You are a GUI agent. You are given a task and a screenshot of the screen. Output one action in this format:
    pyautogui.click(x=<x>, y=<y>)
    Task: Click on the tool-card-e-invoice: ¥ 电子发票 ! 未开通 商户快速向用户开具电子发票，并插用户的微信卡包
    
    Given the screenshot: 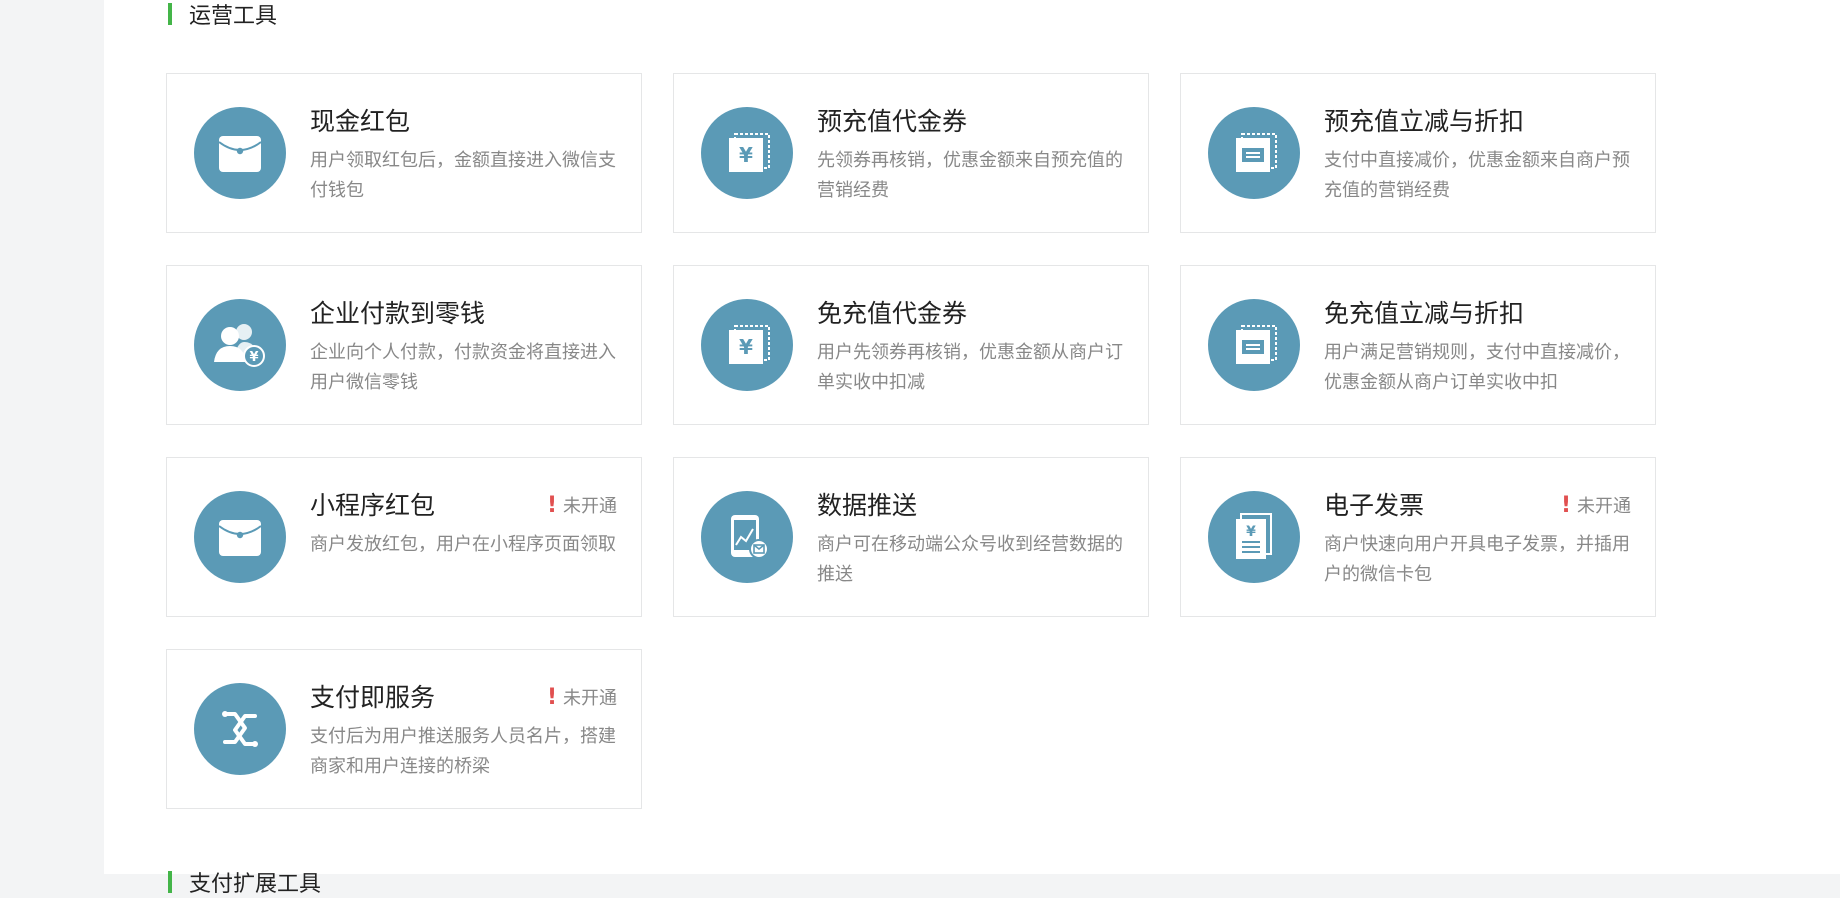 What is the action you would take?
    pyautogui.click(x=1418, y=537)
    